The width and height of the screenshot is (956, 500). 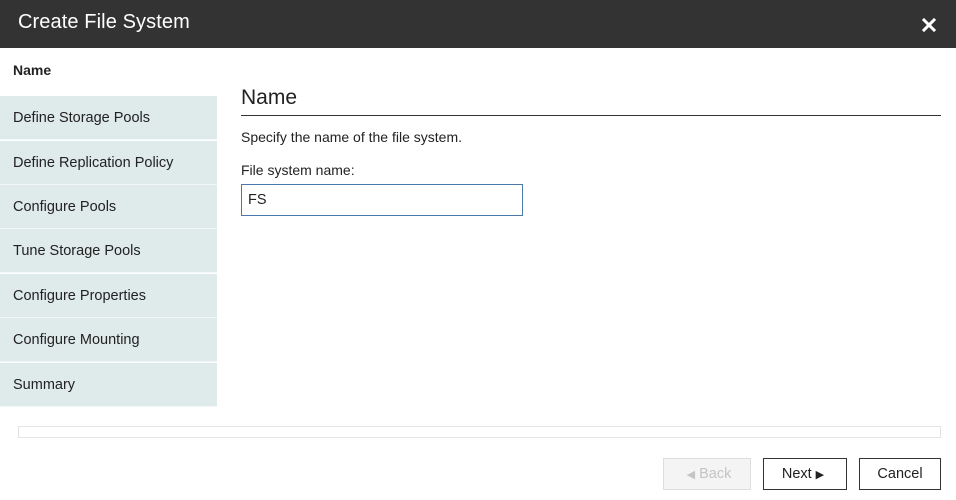 I want to click on step-configure-properties: Configure Properties, so click(x=108, y=296).